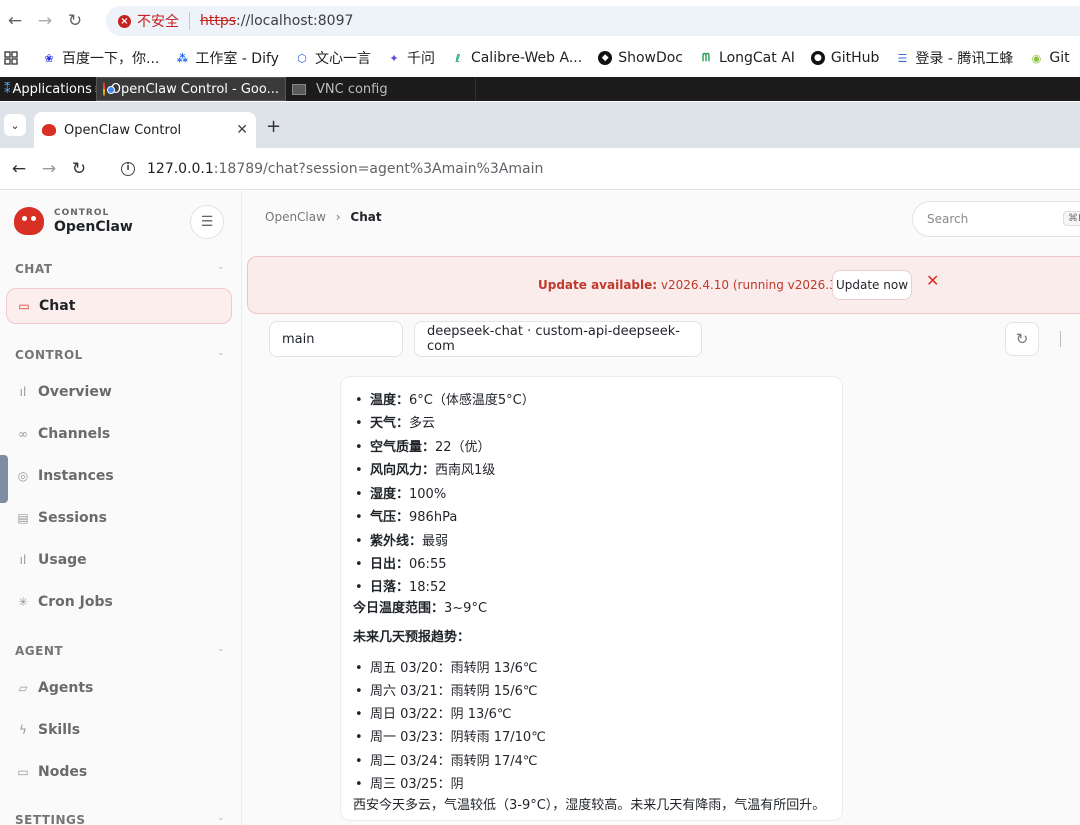 The image size is (1080, 825). What do you see at coordinates (15, 125) in the screenshot?
I see `tab-search-chevron-icon: ⌄` at bounding box center [15, 125].